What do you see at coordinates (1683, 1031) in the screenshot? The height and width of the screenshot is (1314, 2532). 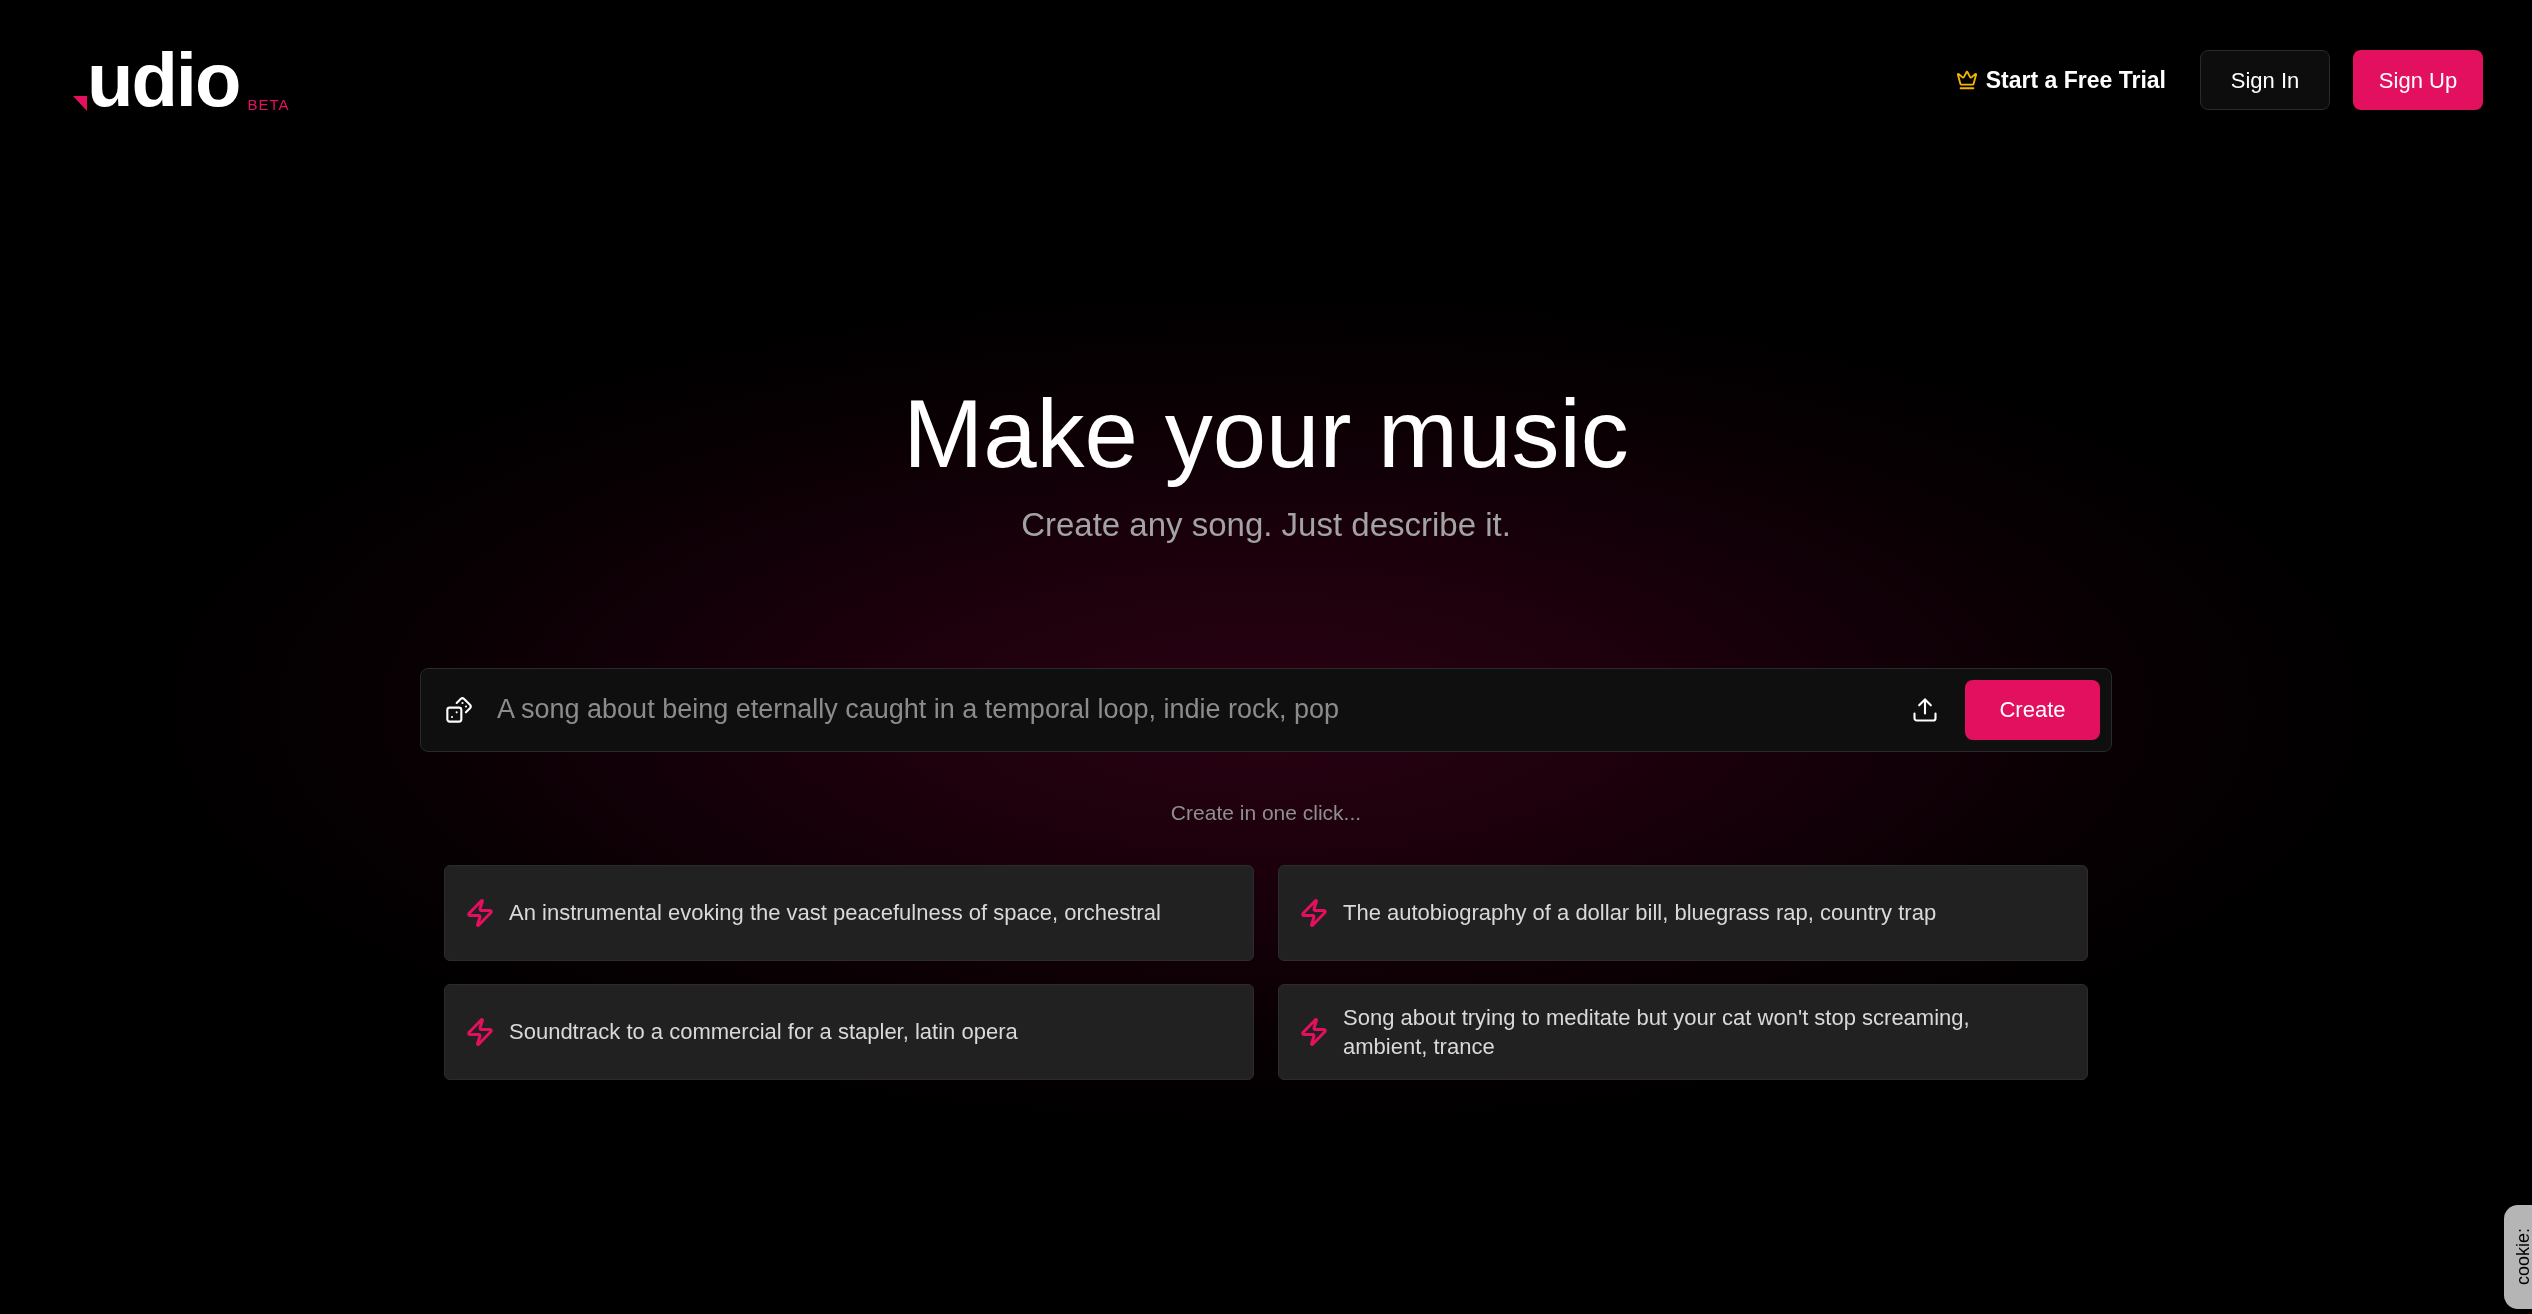 I see `suggestion-card: Song about trying to meditate but your cat won't stop screaming, ambient, trance` at bounding box center [1683, 1031].